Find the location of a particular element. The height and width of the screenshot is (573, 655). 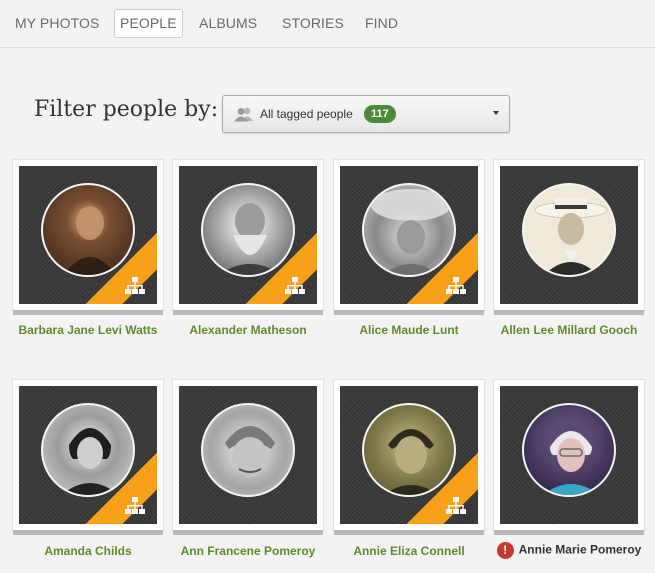

filter-selected-label: All tagged people is located at coordinates (306, 114).